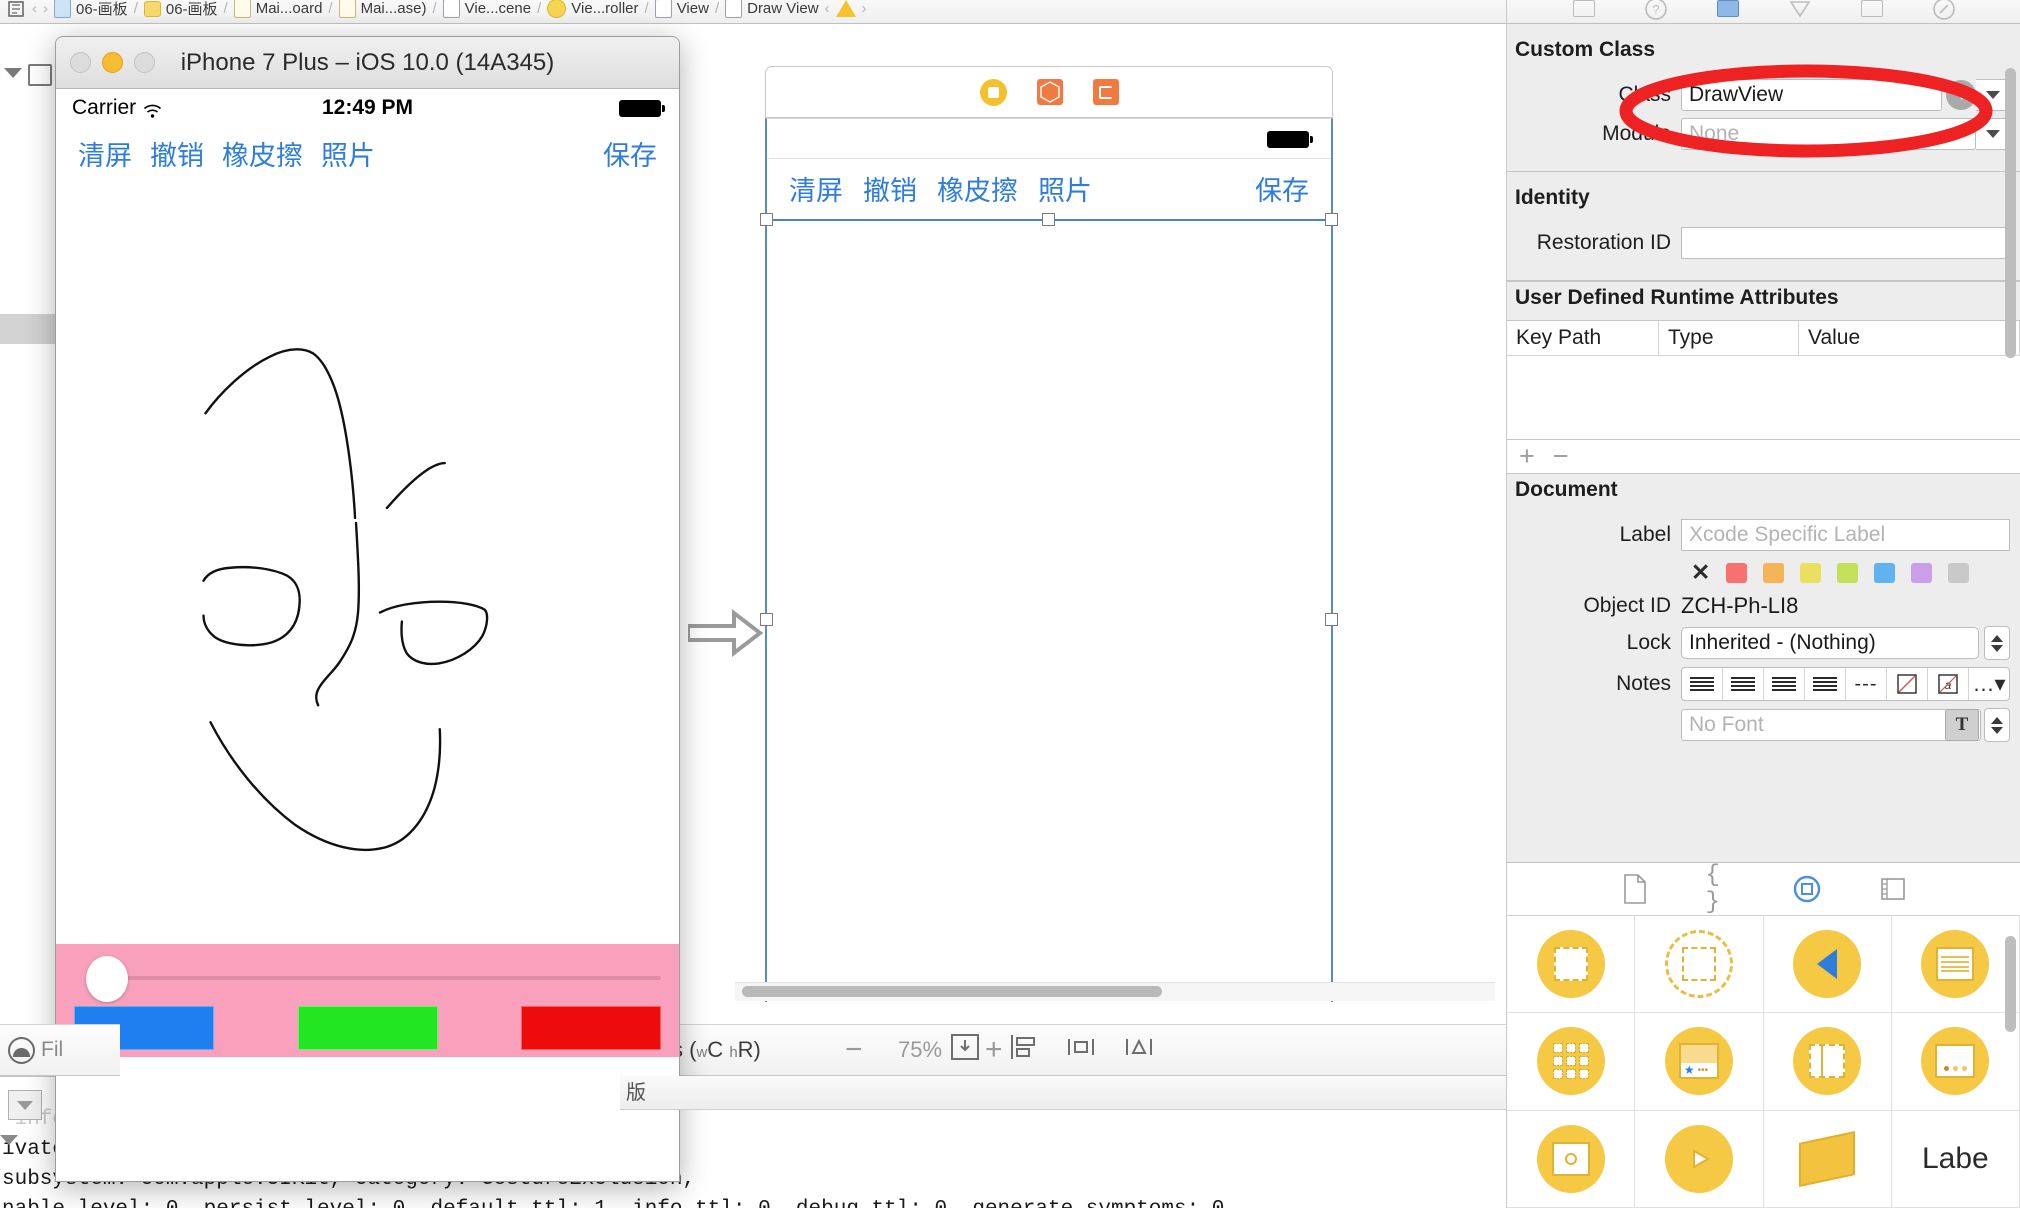  What do you see at coordinates (1527, 456) in the screenshot?
I see `udra-add-button: +` at bounding box center [1527, 456].